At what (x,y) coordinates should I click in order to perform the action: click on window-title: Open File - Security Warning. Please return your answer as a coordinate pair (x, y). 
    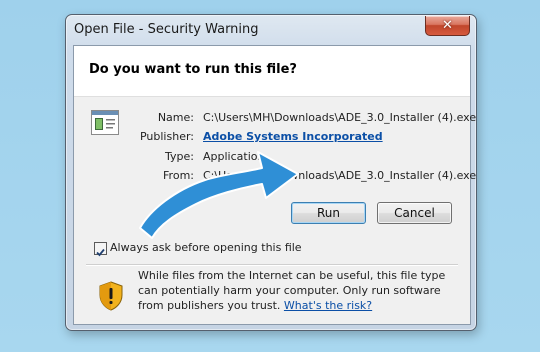
    Looking at the image, I should click on (166, 29).